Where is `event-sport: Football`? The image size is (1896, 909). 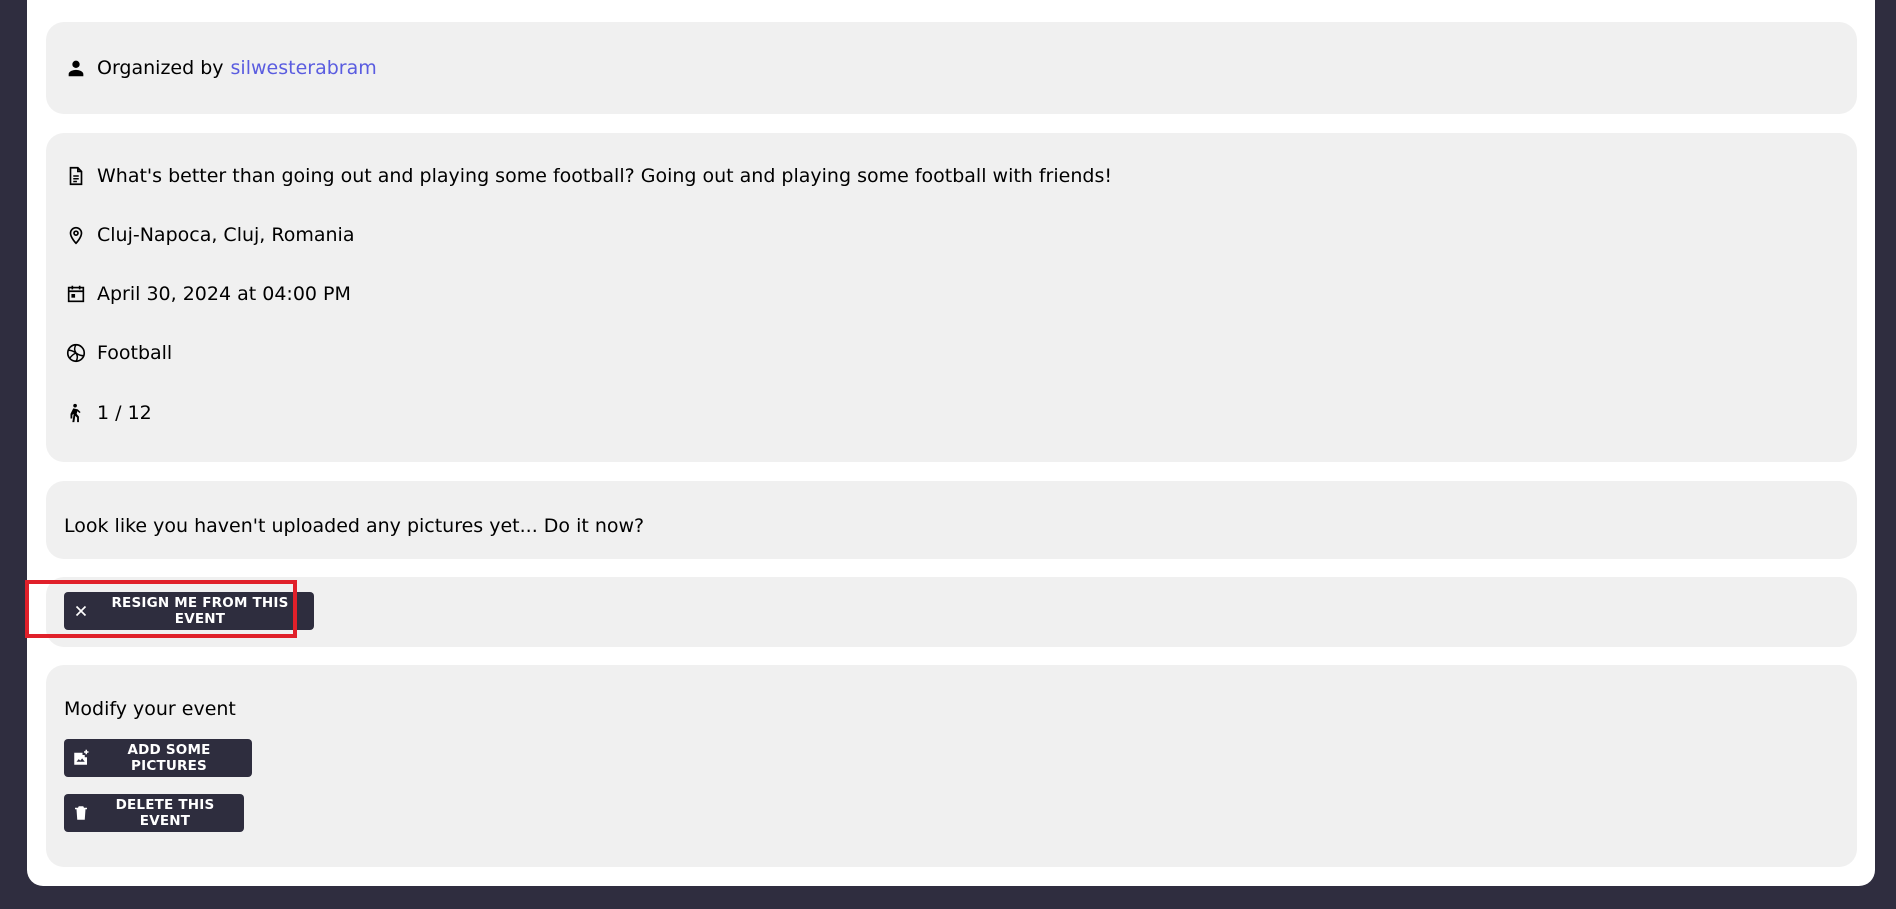 event-sport: Football is located at coordinates (135, 353).